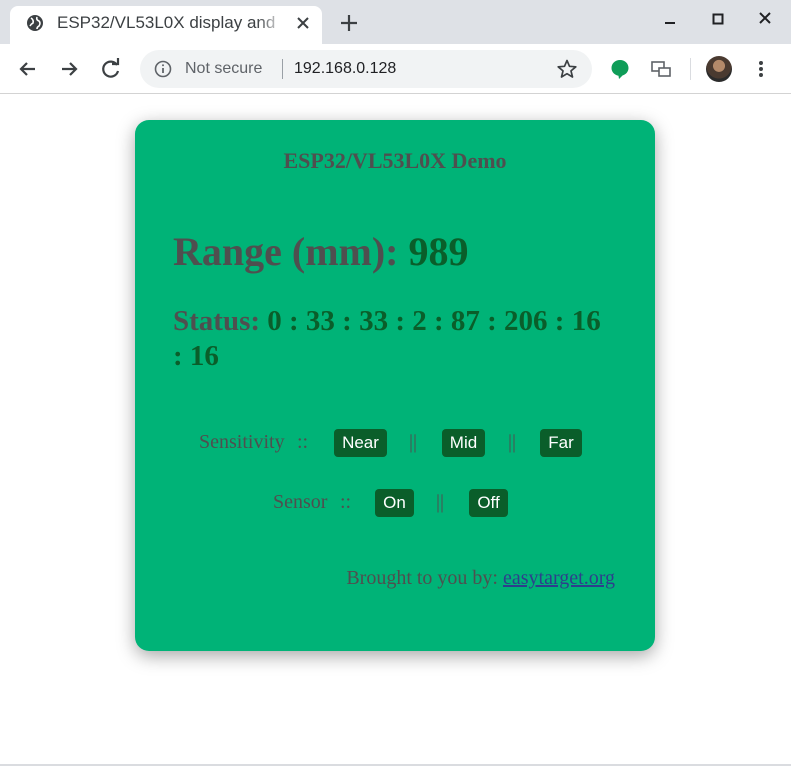 This screenshot has height=766, width=791. What do you see at coordinates (690, 69) in the screenshot?
I see `toolbar-divider` at bounding box center [690, 69].